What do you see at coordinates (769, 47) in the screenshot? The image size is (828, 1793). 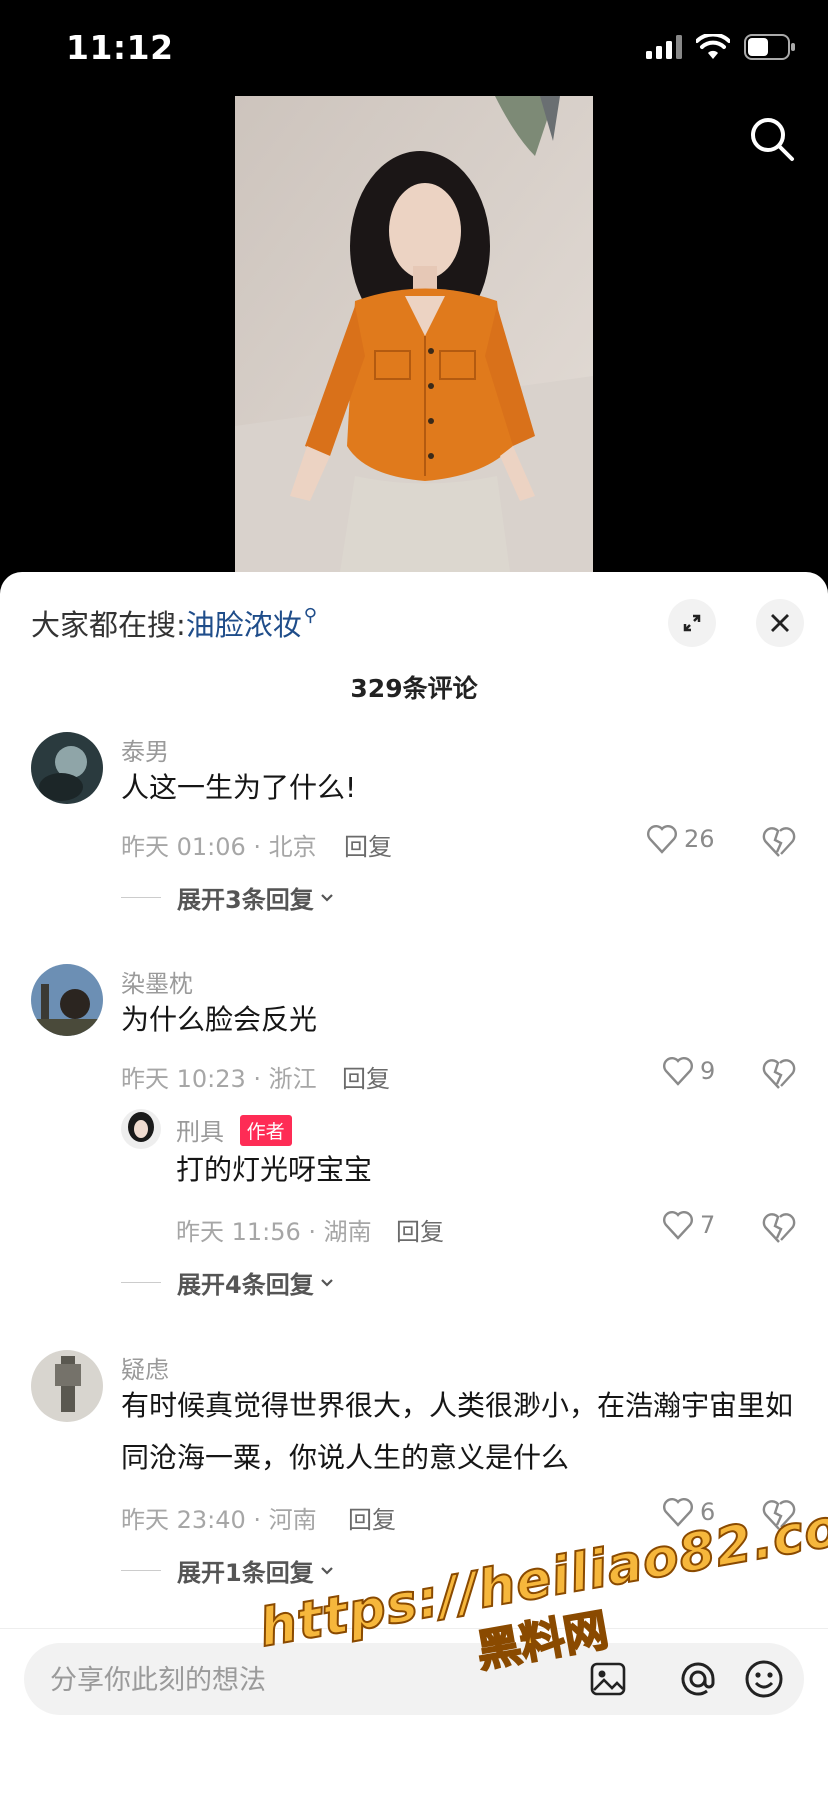 I see `battery-icon` at bounding box center [769, 47].